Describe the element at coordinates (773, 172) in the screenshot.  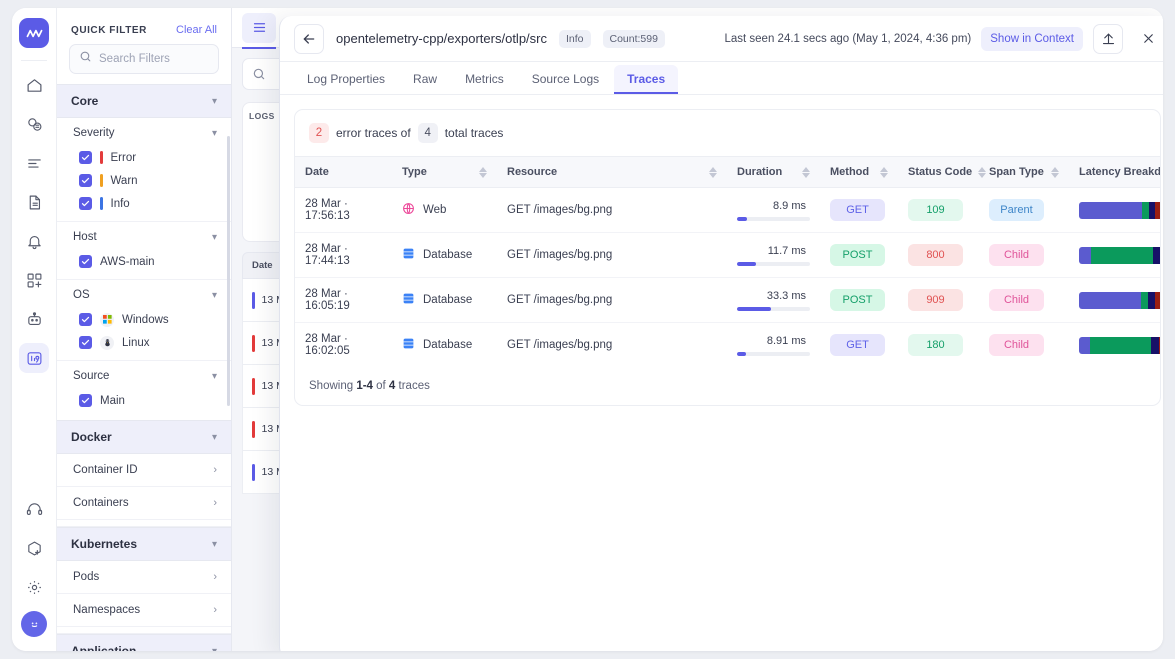
I see `column-header-duration: Duration` at that location.